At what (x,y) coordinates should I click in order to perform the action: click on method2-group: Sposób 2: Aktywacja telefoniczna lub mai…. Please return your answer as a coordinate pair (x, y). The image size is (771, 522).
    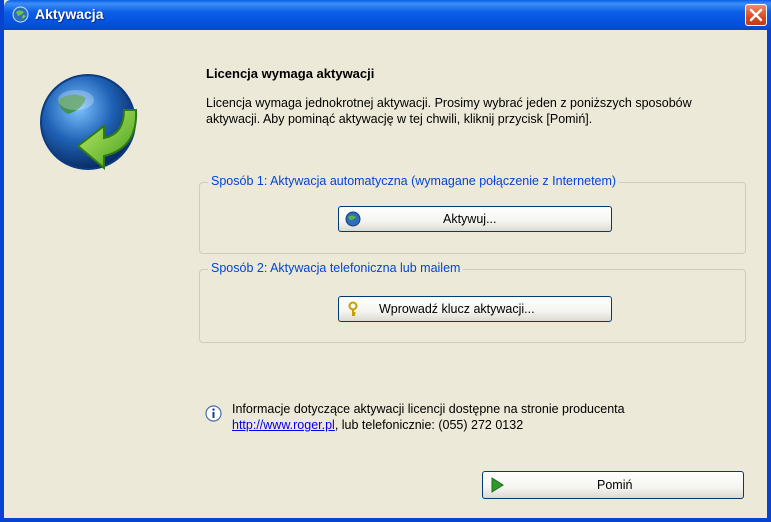
    Looking at the image, I should click on (472, 302).